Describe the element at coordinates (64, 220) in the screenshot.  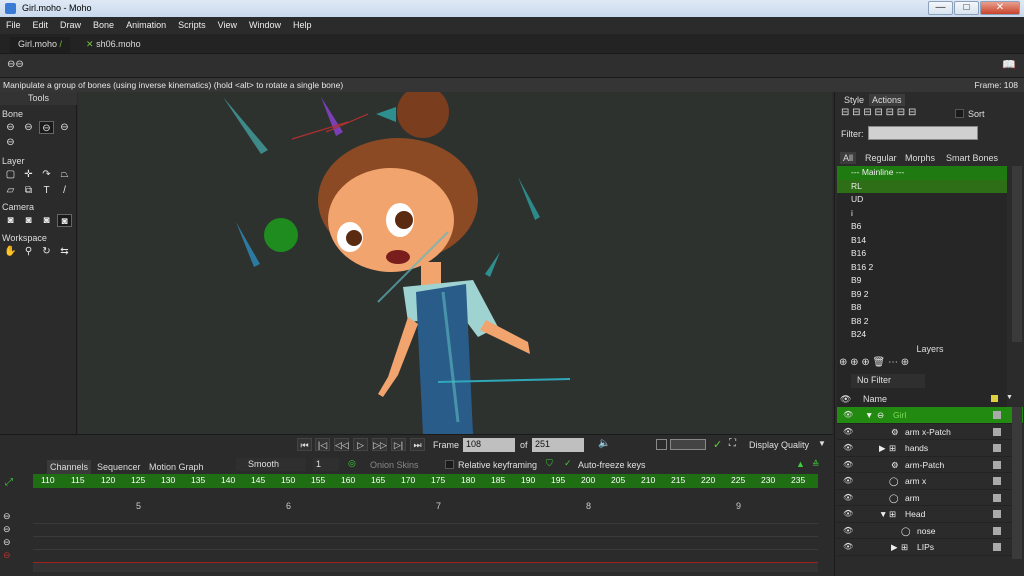
I see `camera-pan-icon: ◙` at that location.